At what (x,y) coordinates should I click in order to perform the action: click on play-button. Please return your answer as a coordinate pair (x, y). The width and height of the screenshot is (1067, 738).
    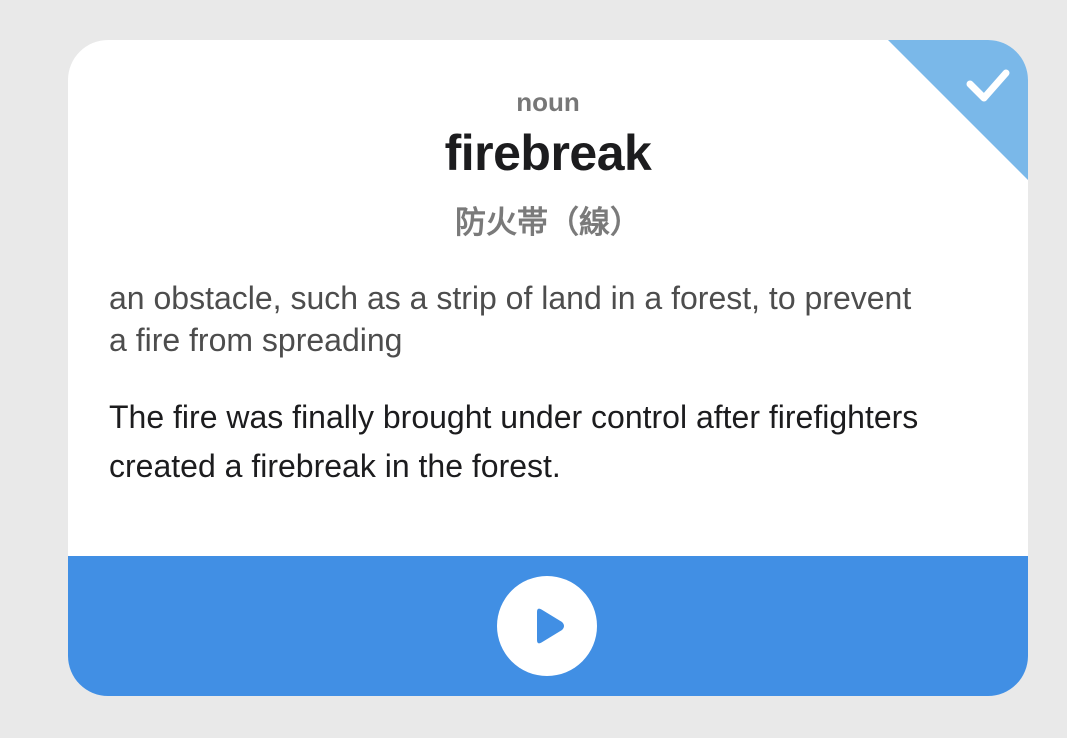
    Looking at the image, I should click on (547, 626).